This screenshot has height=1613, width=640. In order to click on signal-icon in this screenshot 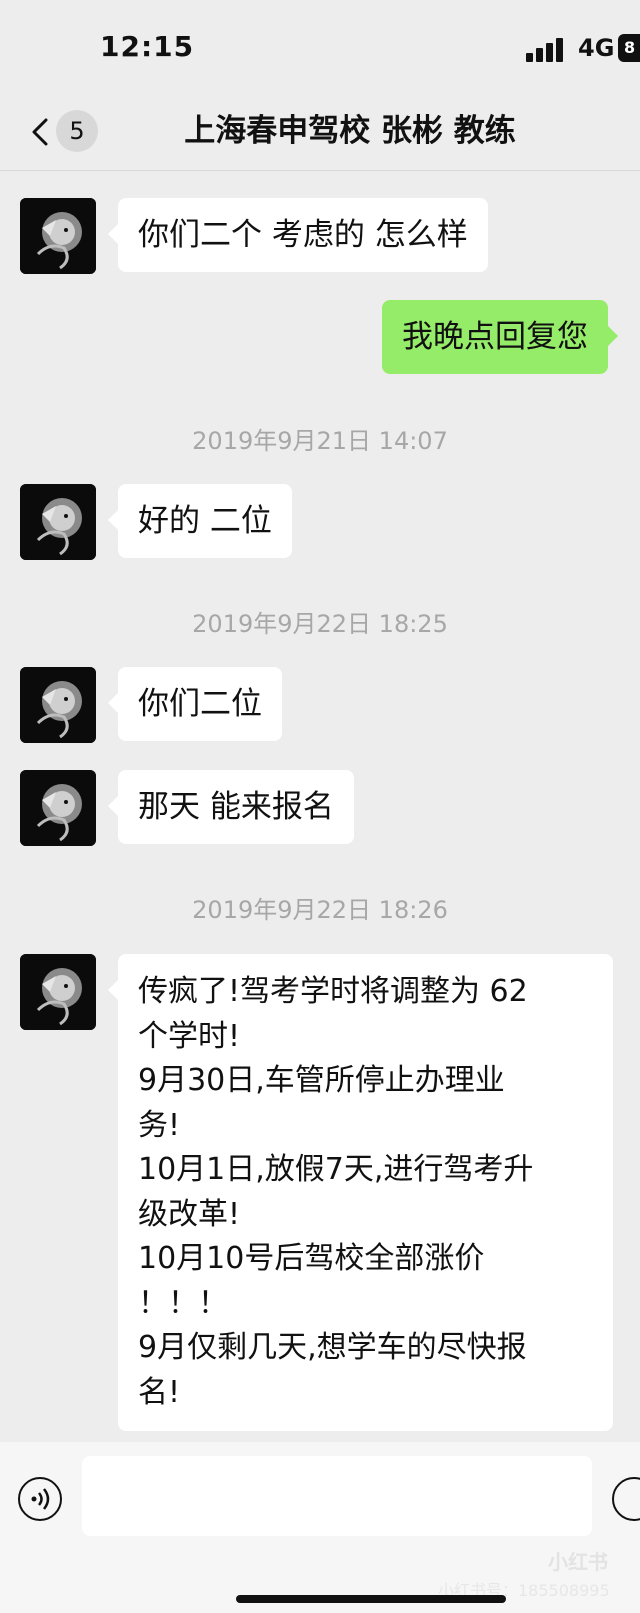, I will do `click(546, 50)`.